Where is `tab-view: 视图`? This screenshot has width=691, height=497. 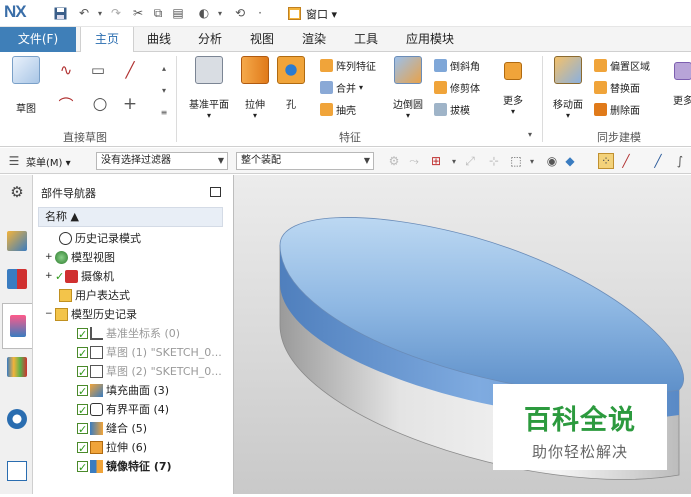 tab-view: 视图 is located at coordinates (262, 39).